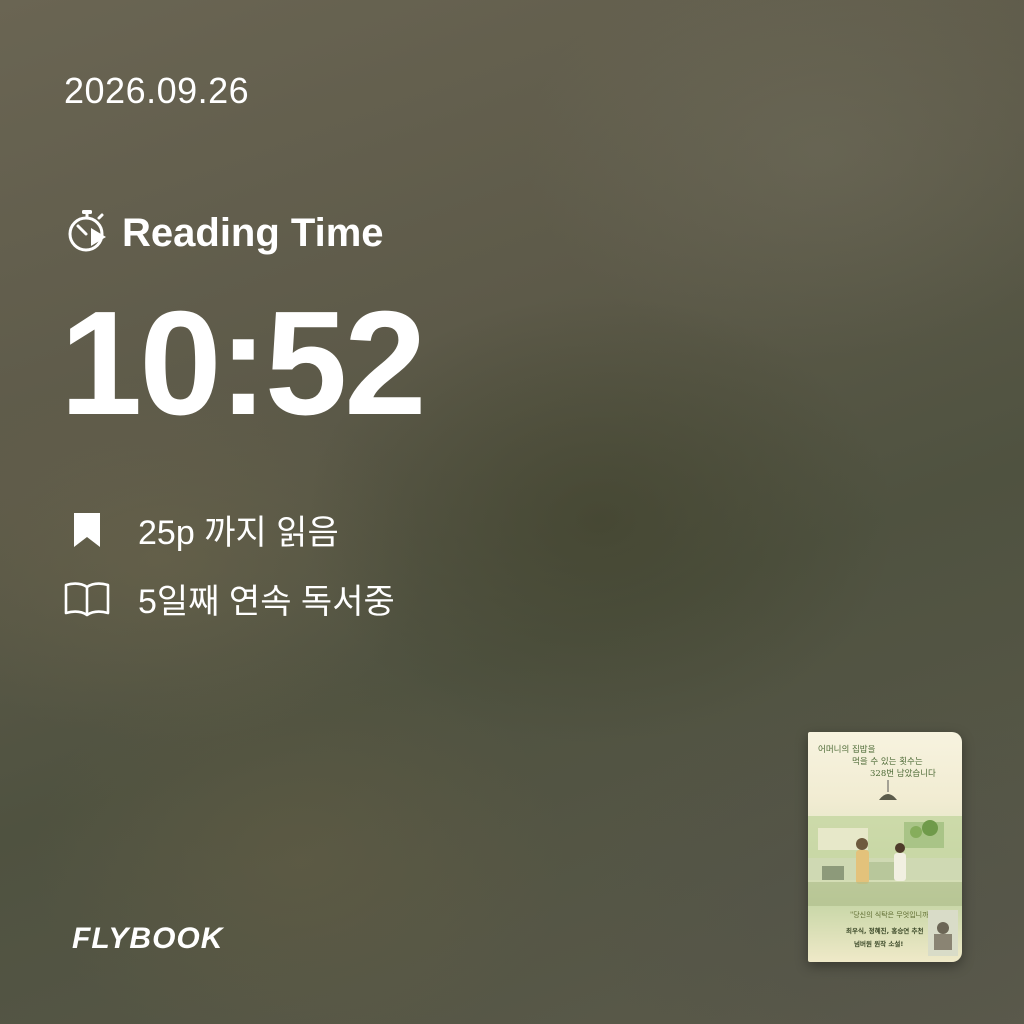 The width and height of the screenshot is (1024, 1024). I want to click on streak-row: 5일째 연속 독서중, so click(229, 598).